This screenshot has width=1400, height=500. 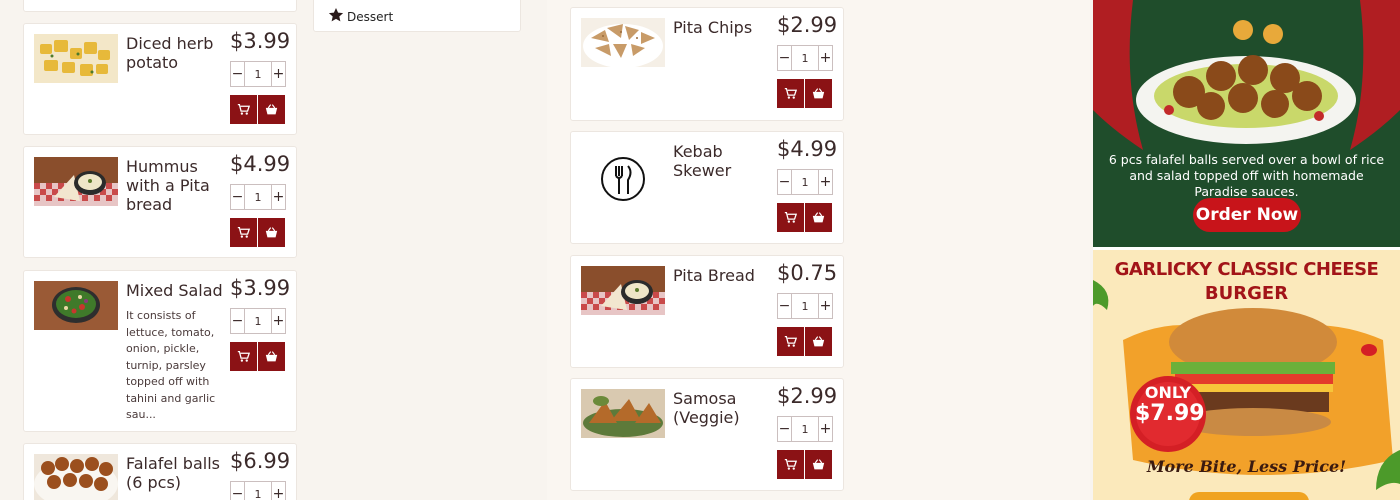 I want to click on cta-strip, so click(x=1249, y=496).